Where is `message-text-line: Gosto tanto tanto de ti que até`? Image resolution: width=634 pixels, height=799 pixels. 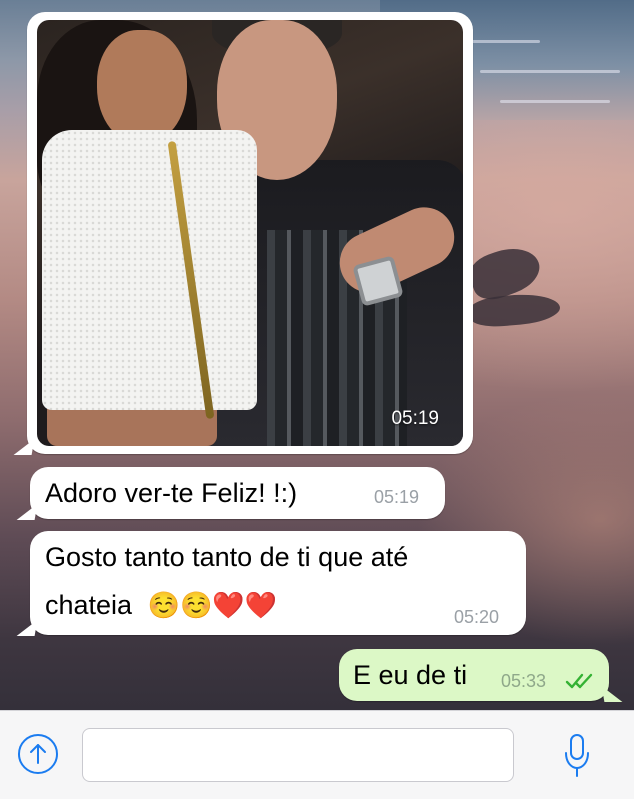
message-text-line: Gosto tanto tanto de ti que até is located at coordinates (227, 557).